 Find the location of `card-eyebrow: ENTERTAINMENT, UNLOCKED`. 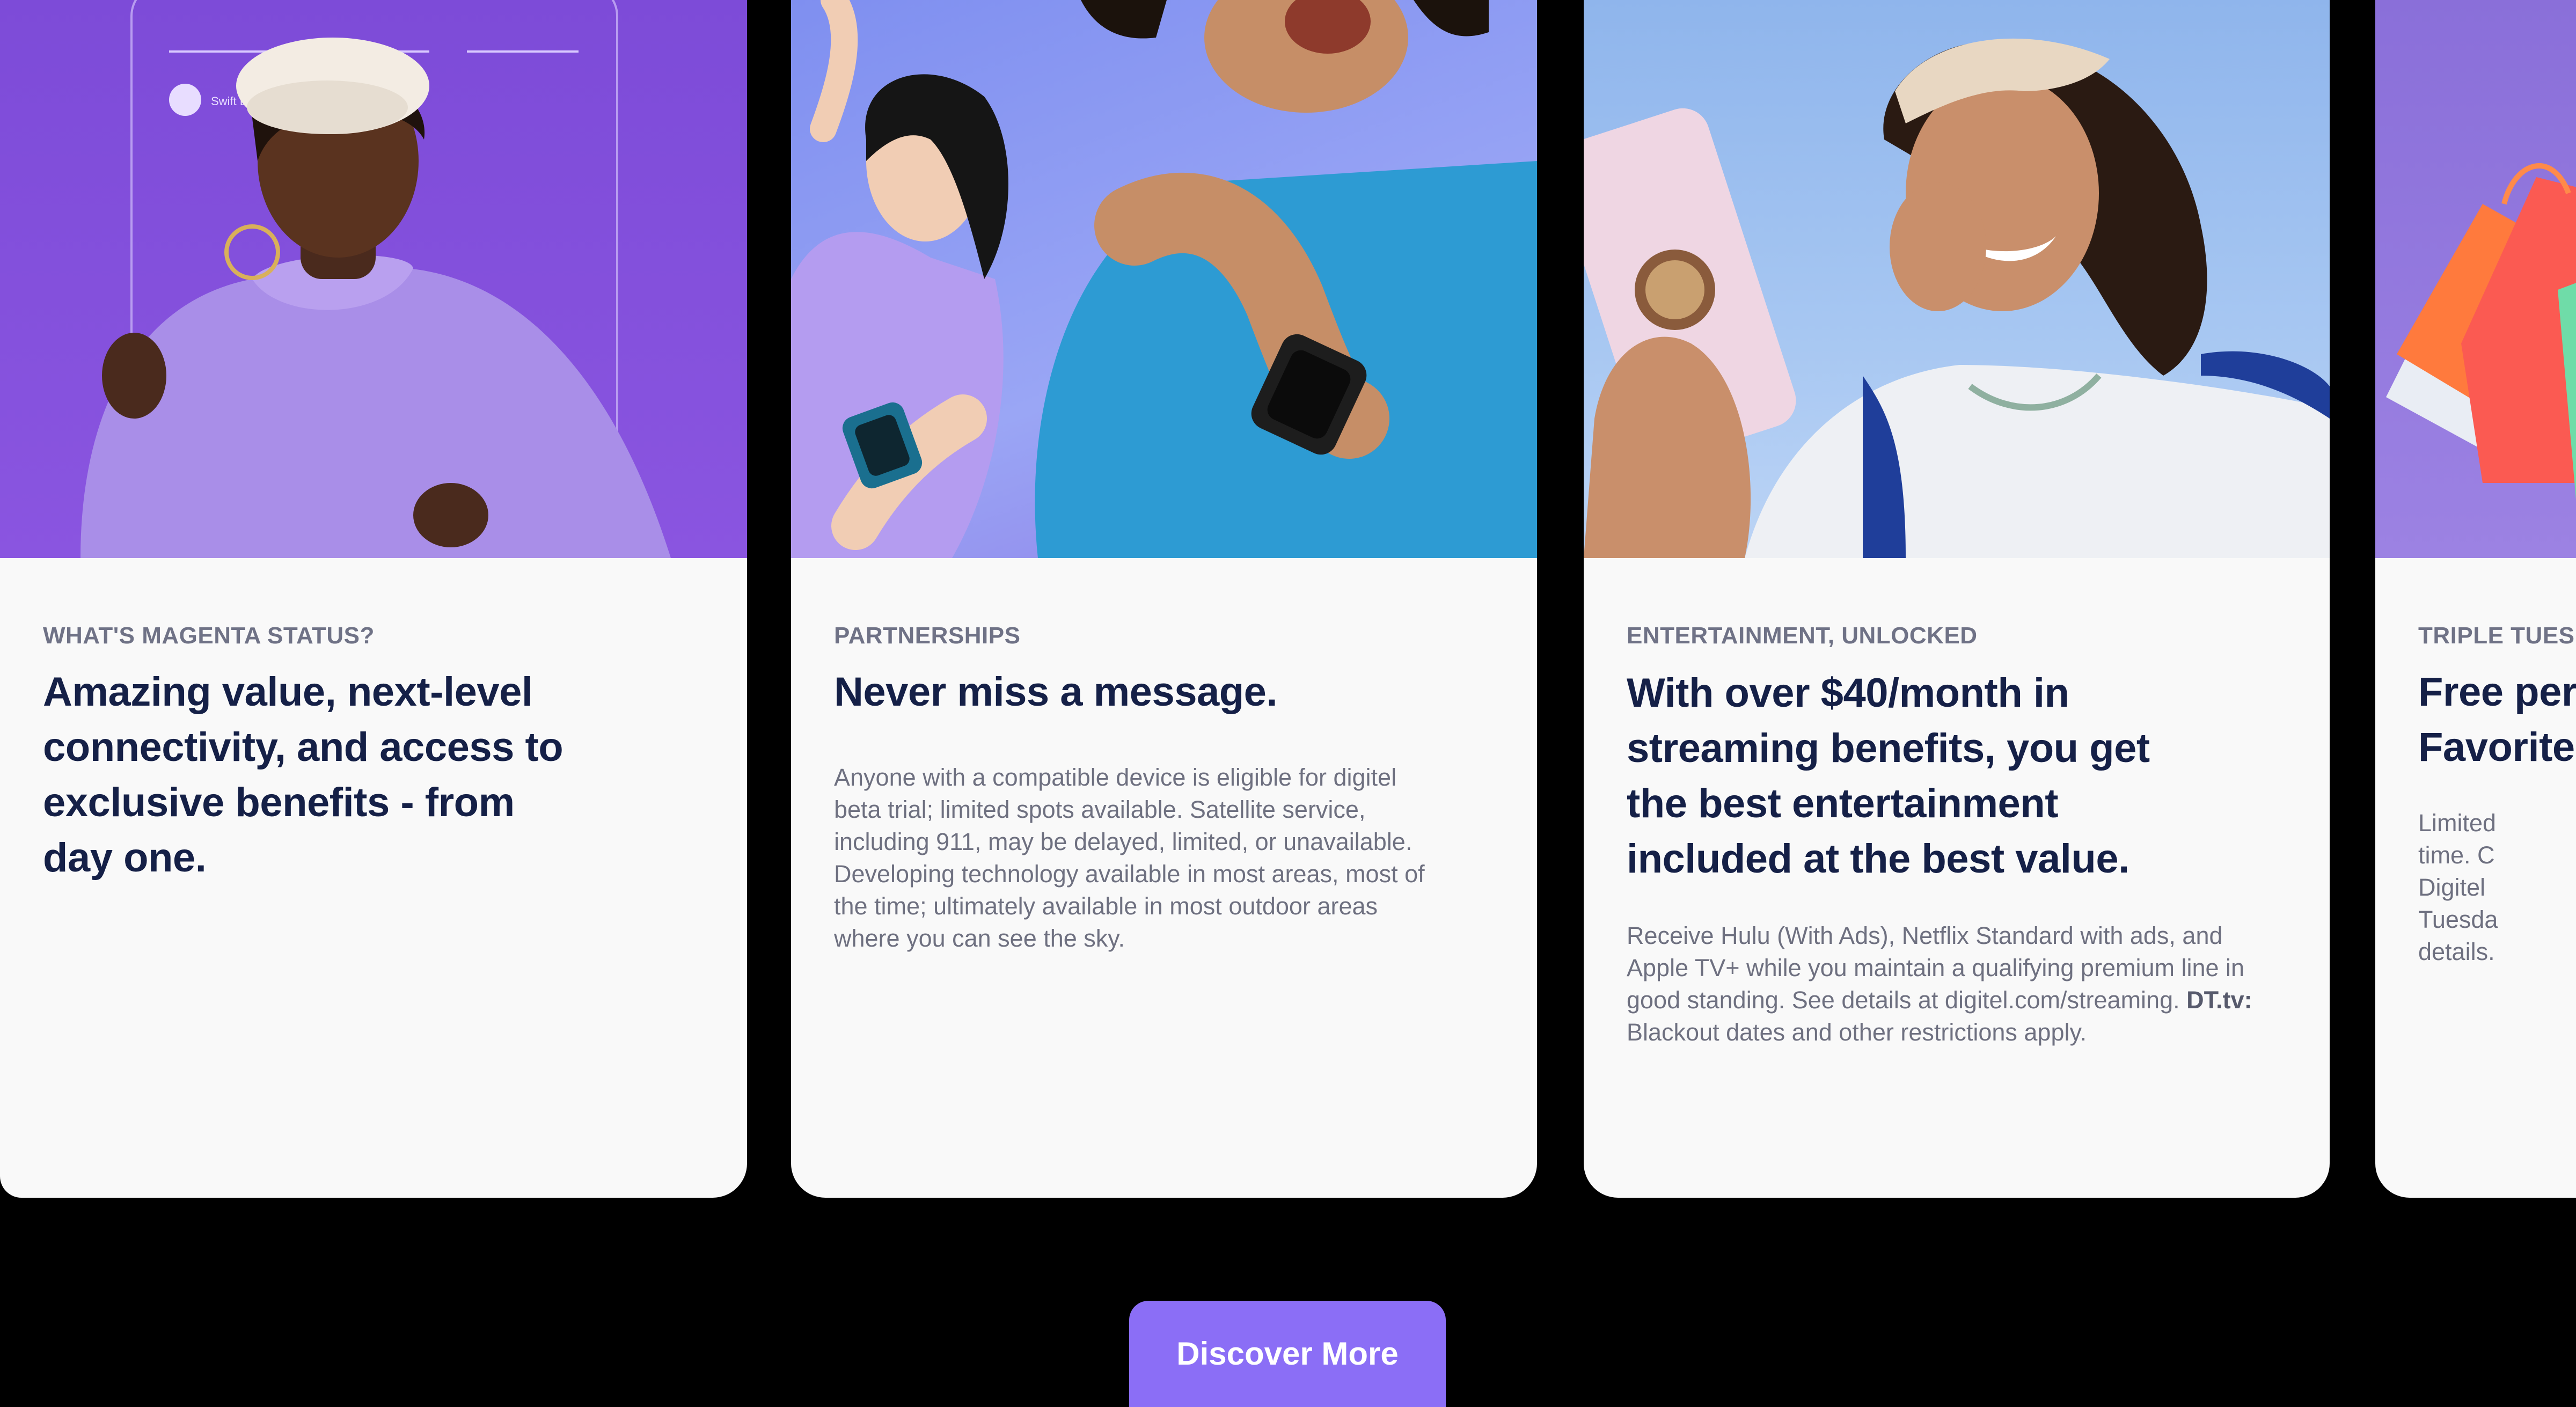

card-eyebrow: ENTERTAINMENT, UNLOCKED is located at coordinates (1802, 635).